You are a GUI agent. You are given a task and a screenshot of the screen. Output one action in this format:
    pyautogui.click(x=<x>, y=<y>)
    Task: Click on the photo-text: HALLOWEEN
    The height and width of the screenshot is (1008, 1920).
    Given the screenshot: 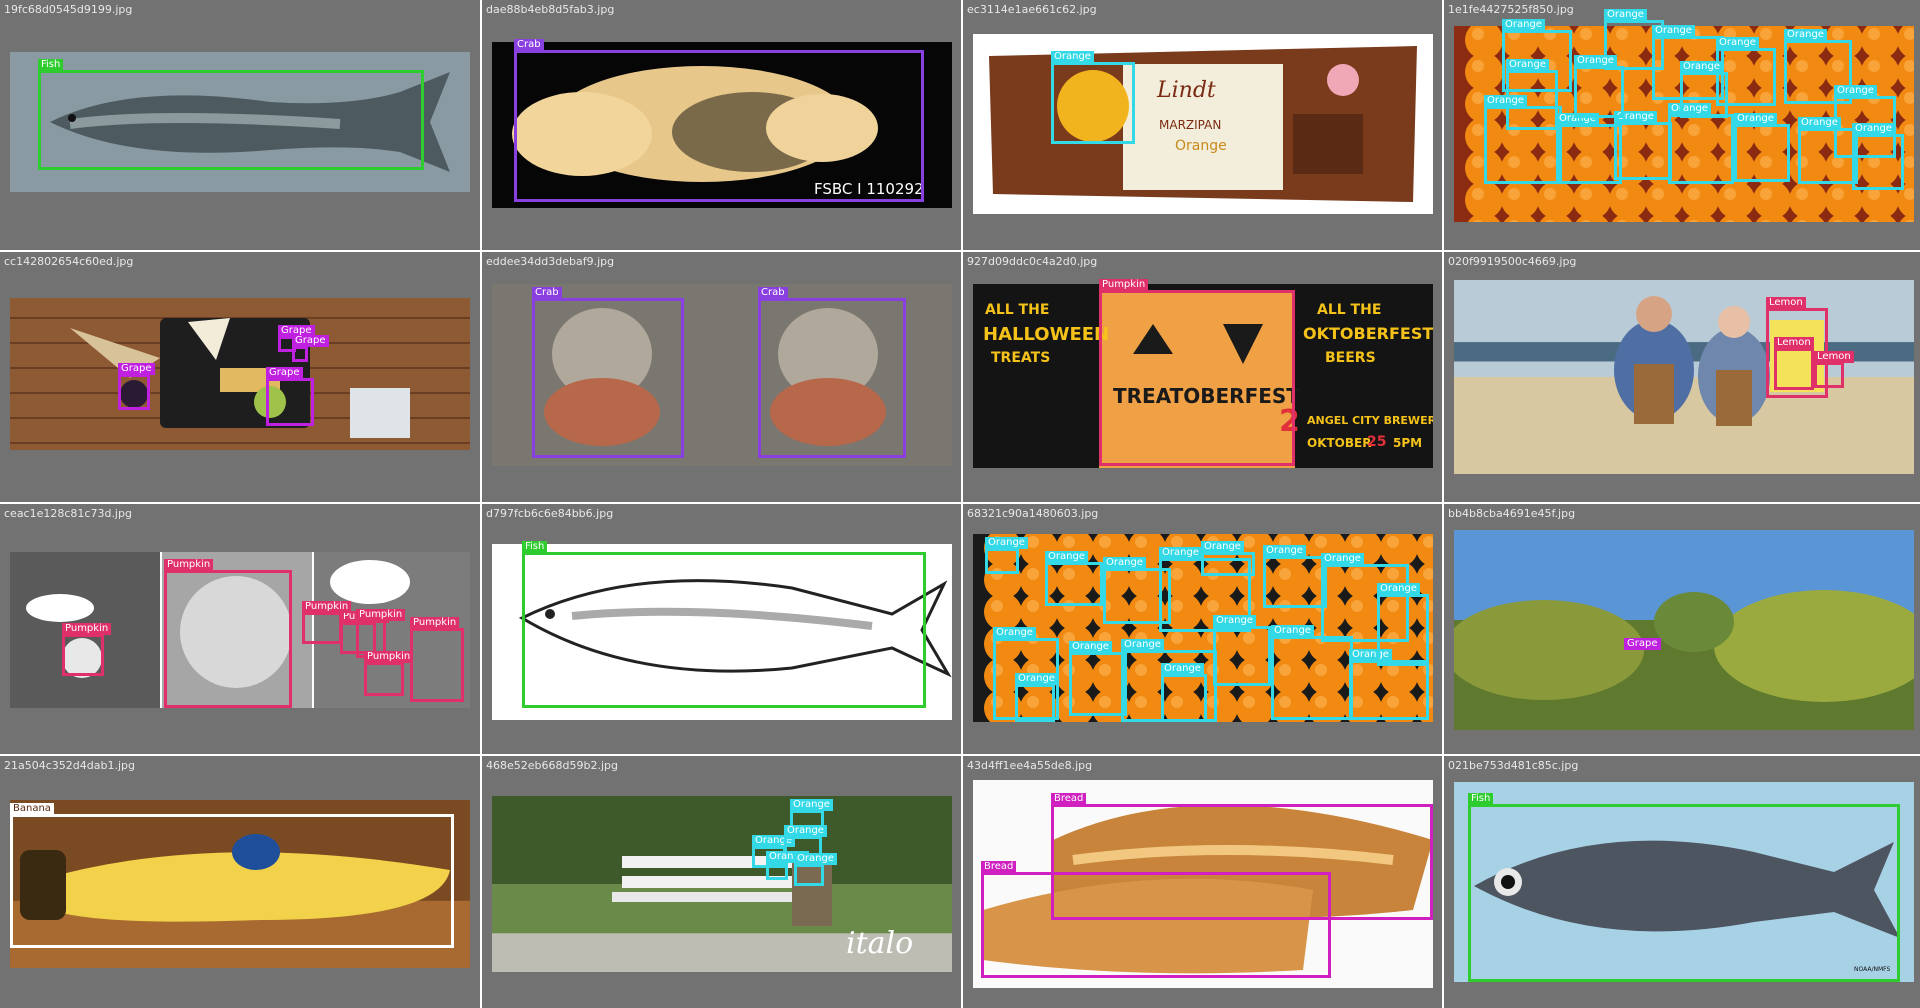 What is the action you would take?
    pyautogui.click(x=1046, y=334)
    